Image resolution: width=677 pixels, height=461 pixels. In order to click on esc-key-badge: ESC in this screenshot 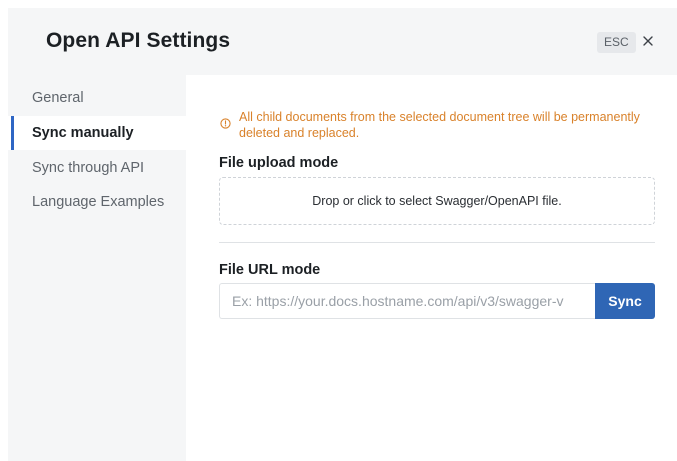, I will do `click(616, 42)`.